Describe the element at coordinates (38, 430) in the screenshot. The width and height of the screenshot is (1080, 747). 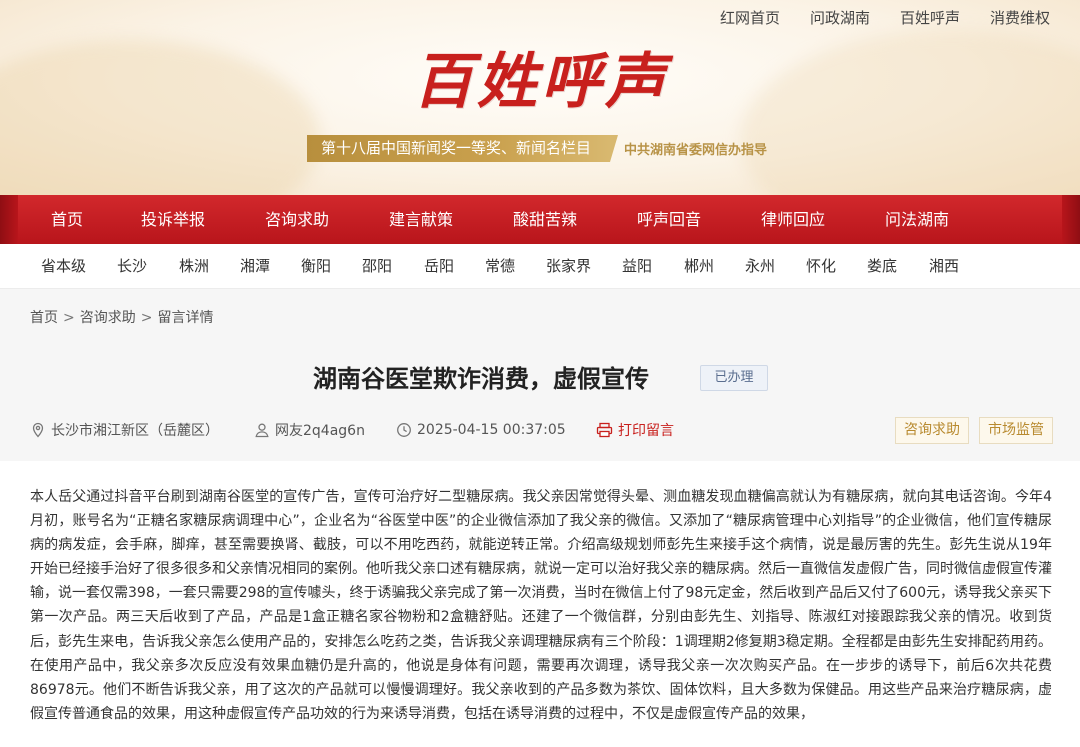
I see `location-pin-icon` at that location.